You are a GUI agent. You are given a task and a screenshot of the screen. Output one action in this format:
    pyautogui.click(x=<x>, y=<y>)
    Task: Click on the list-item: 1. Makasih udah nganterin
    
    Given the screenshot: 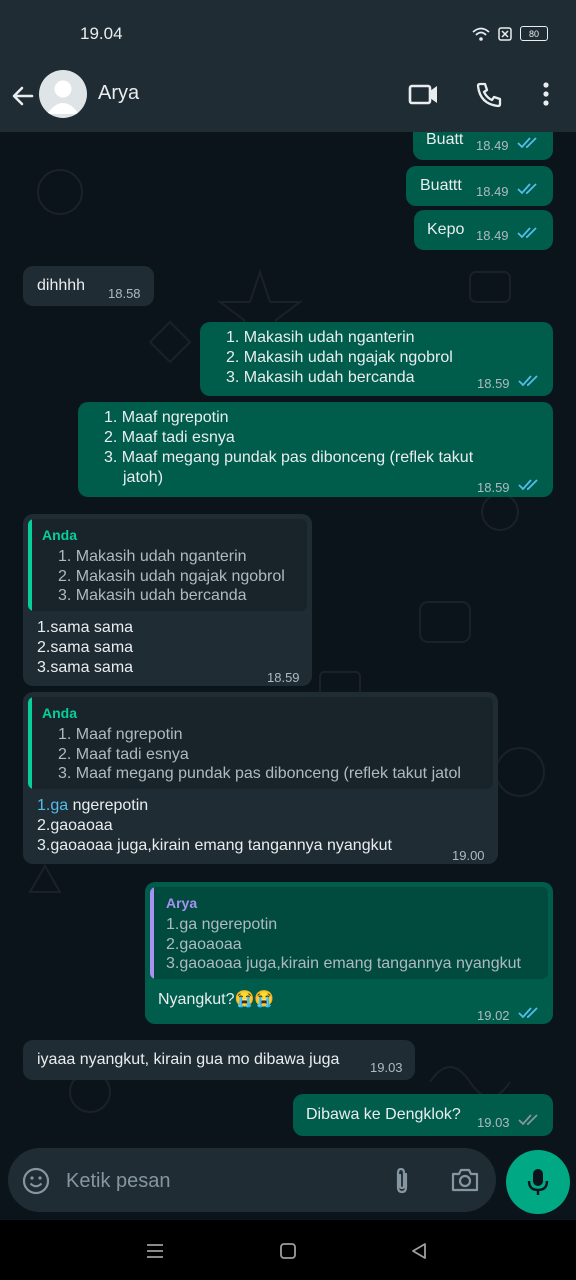 What is the action you would take?
    pyautogui.click(x=320, y=337)
    